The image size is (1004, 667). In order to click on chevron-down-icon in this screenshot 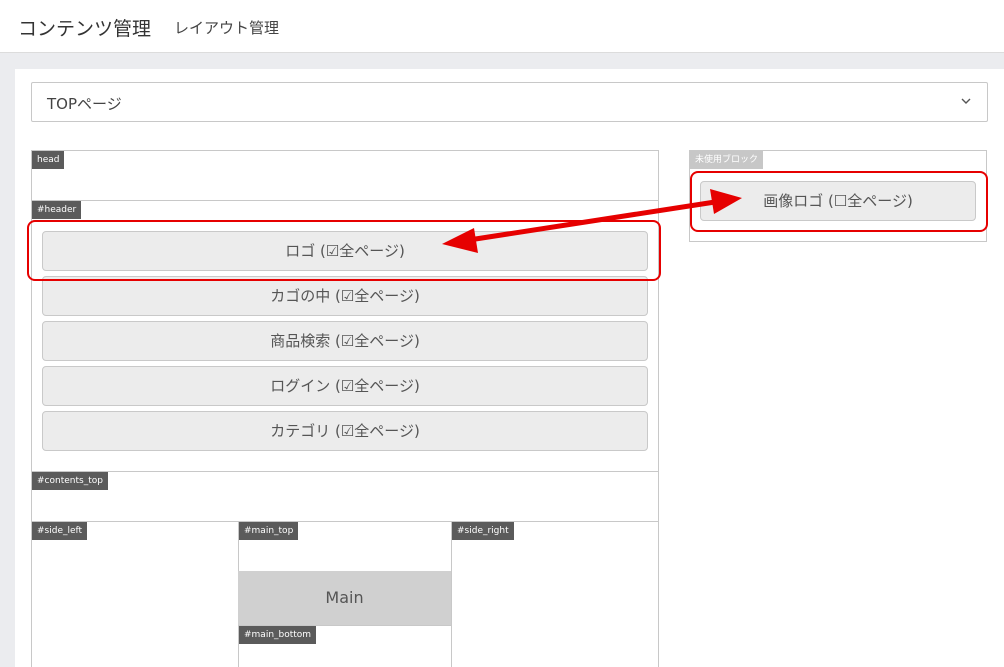, I will do `click(966, 101)`.